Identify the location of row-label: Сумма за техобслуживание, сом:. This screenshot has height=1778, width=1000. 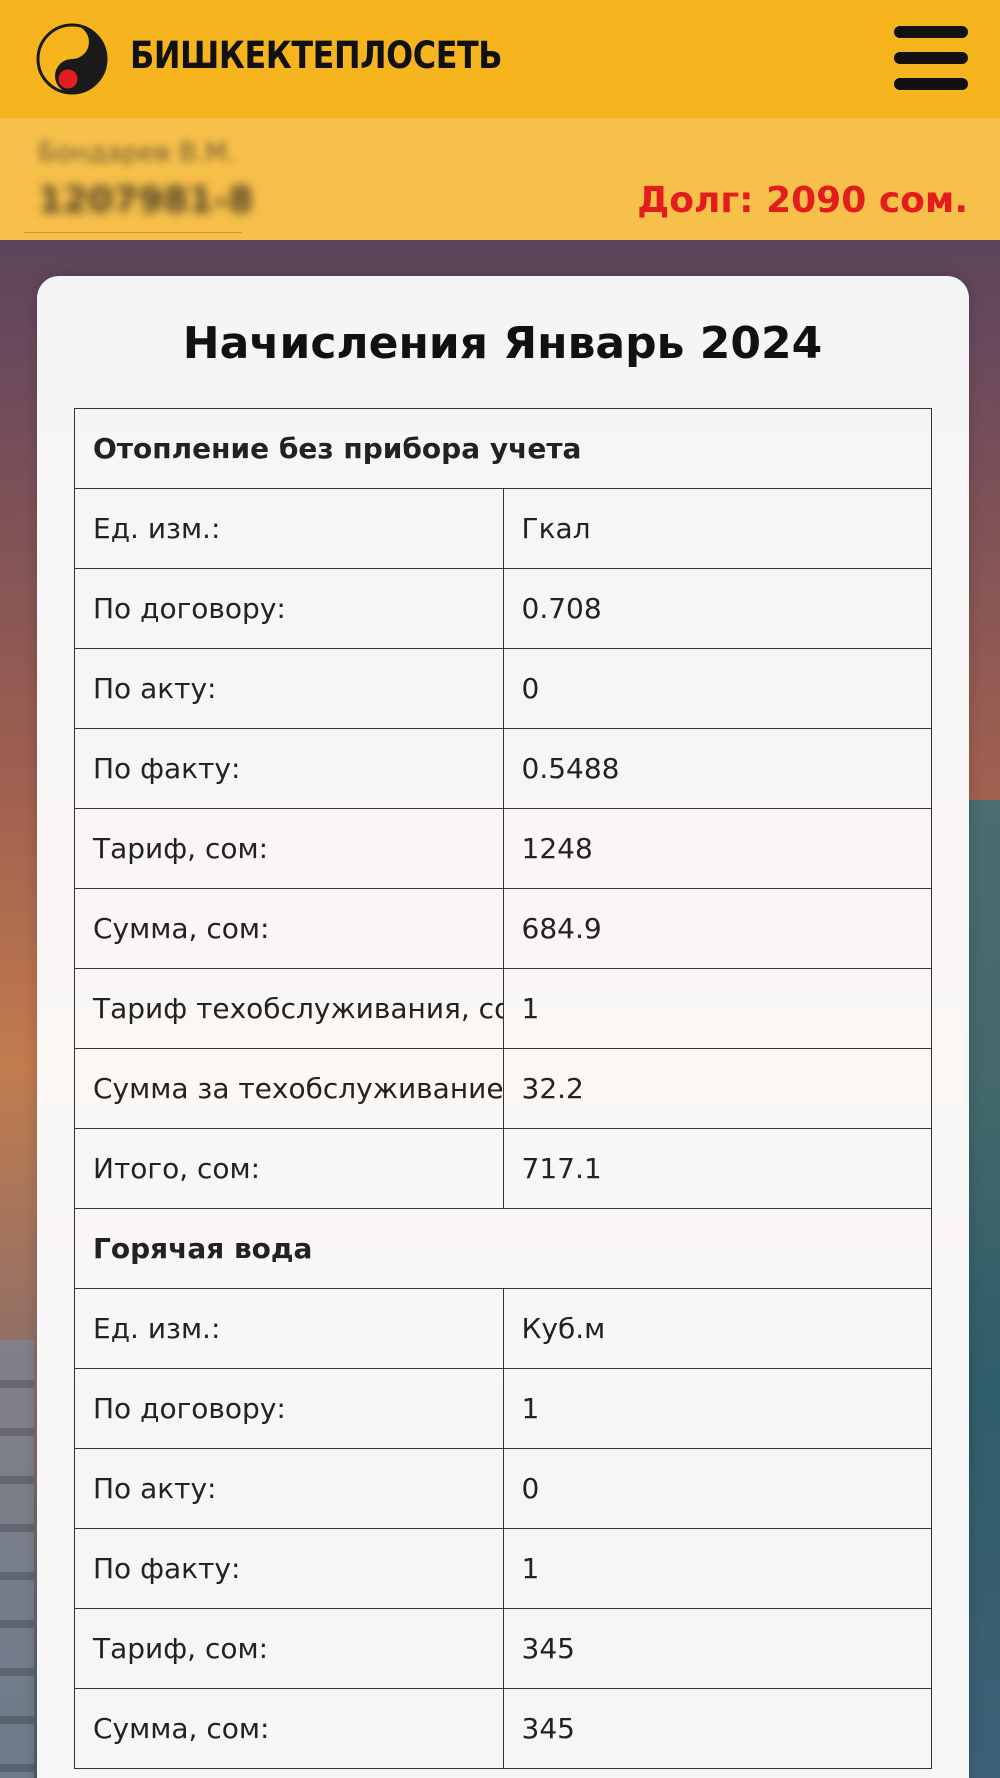
(289, 1088).